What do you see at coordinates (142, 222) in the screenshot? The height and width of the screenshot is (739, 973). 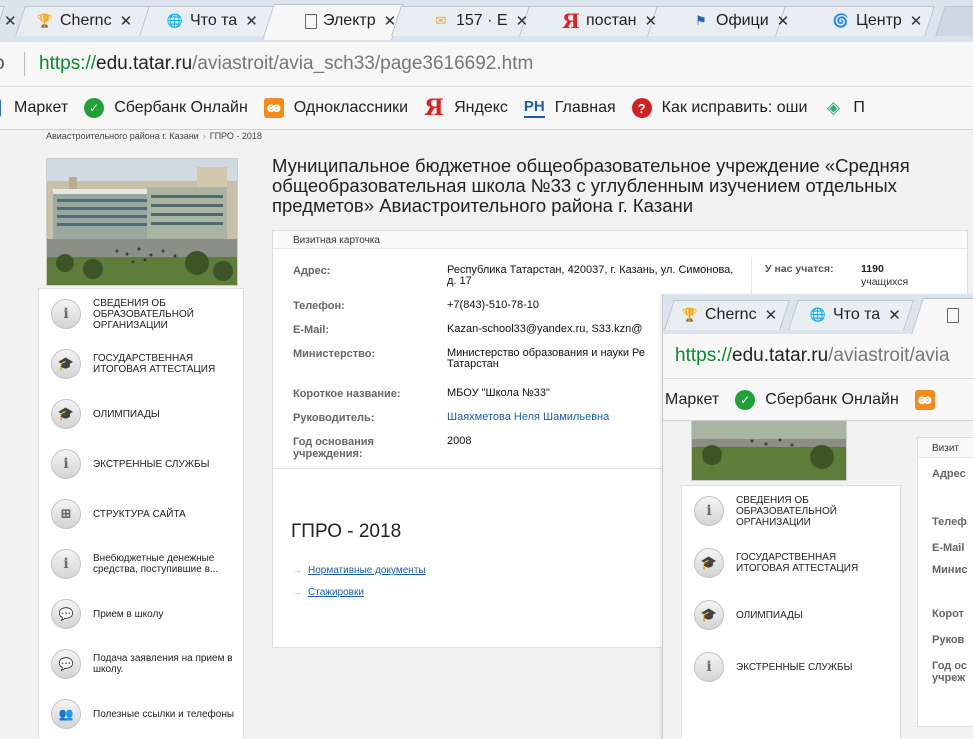 I see `school-photo` at bounding box center [142, 222].